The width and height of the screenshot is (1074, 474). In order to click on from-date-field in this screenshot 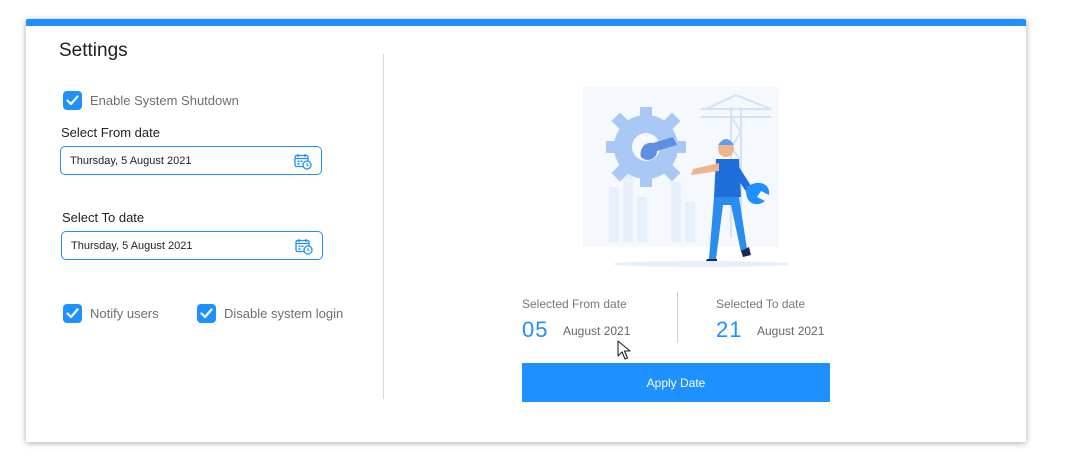, I will do `click(191, 160)`.